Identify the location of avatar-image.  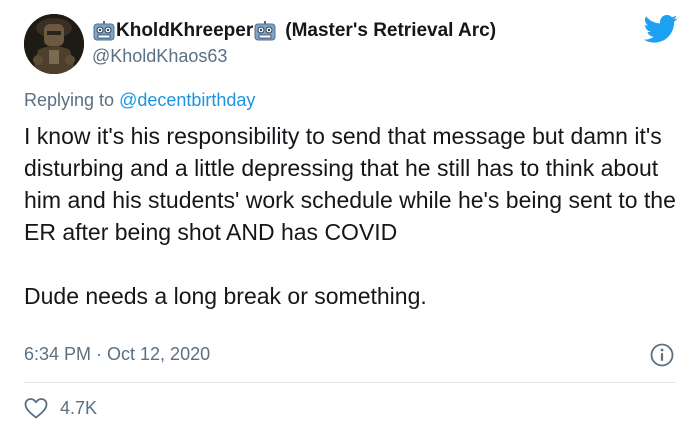
(54, 44).